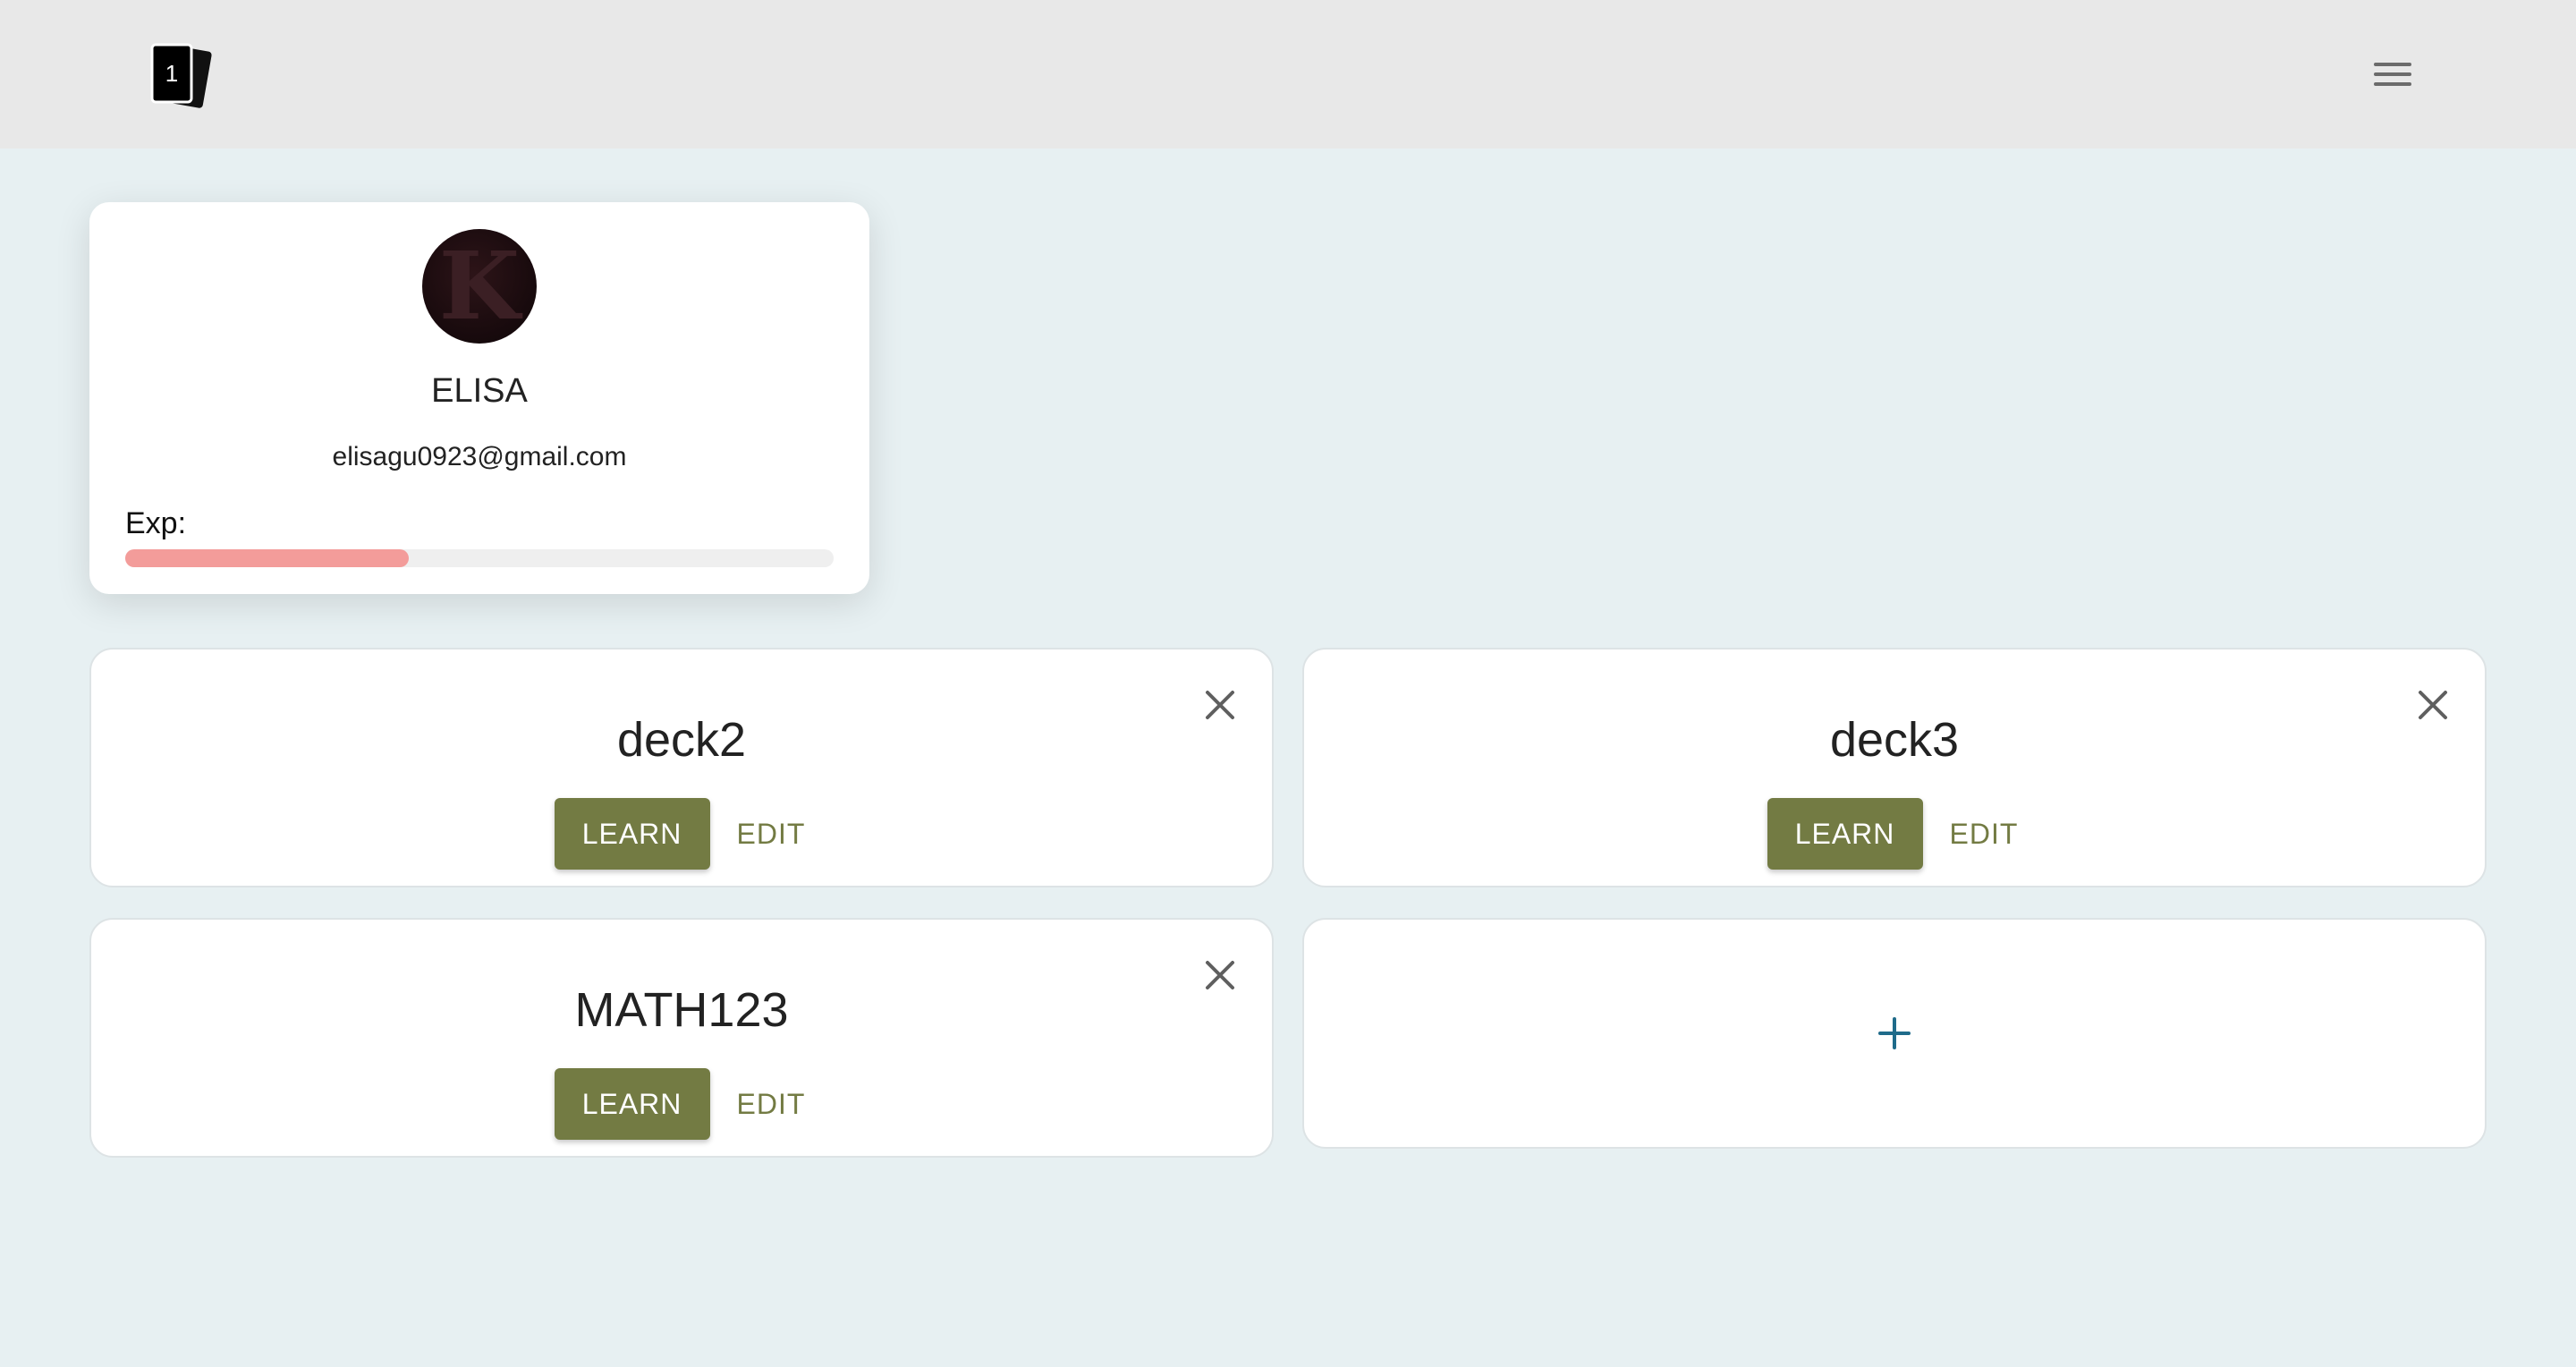 The image size is (2576, 1367). Describe the element at coordinates (681, 1038) in the screenshot. I see `deck-card: MATH123 LEARN EDIT` at that location.